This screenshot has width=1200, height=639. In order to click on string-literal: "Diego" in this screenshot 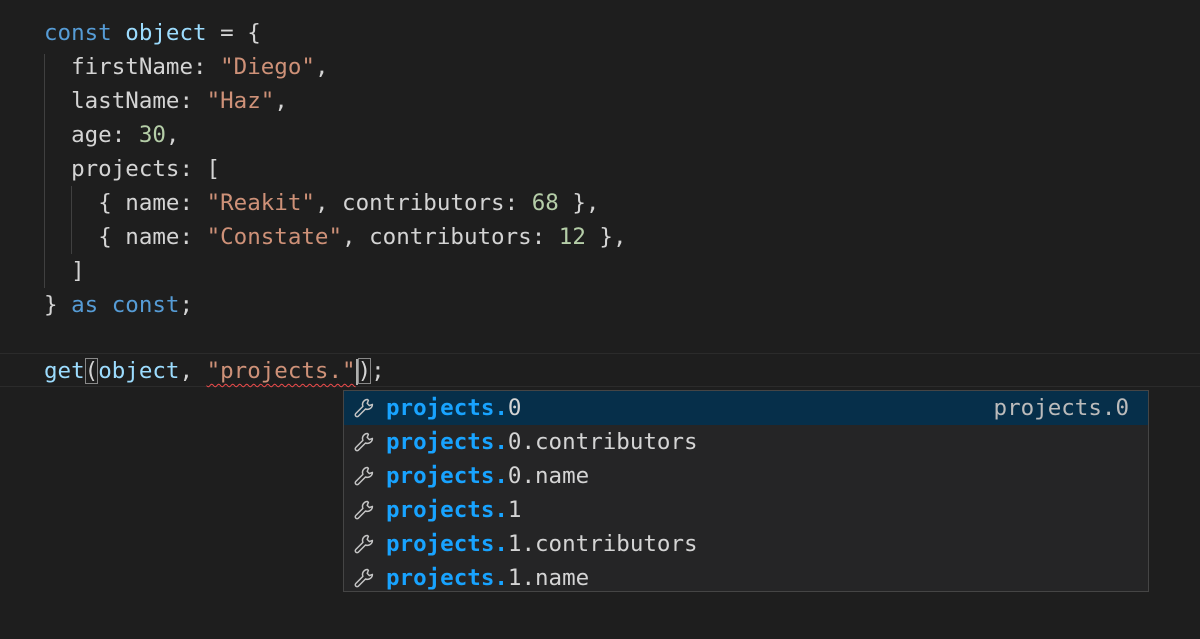, I will do `click(267, 67)`.